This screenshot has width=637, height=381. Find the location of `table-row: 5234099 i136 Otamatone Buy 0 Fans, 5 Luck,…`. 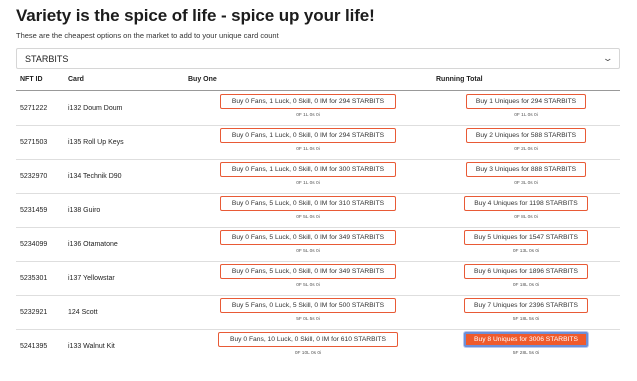

table-row: 5234099 i136 Otamatone Buy 0 Fans, 5 Luck,… is located at coordinates (318, 244).